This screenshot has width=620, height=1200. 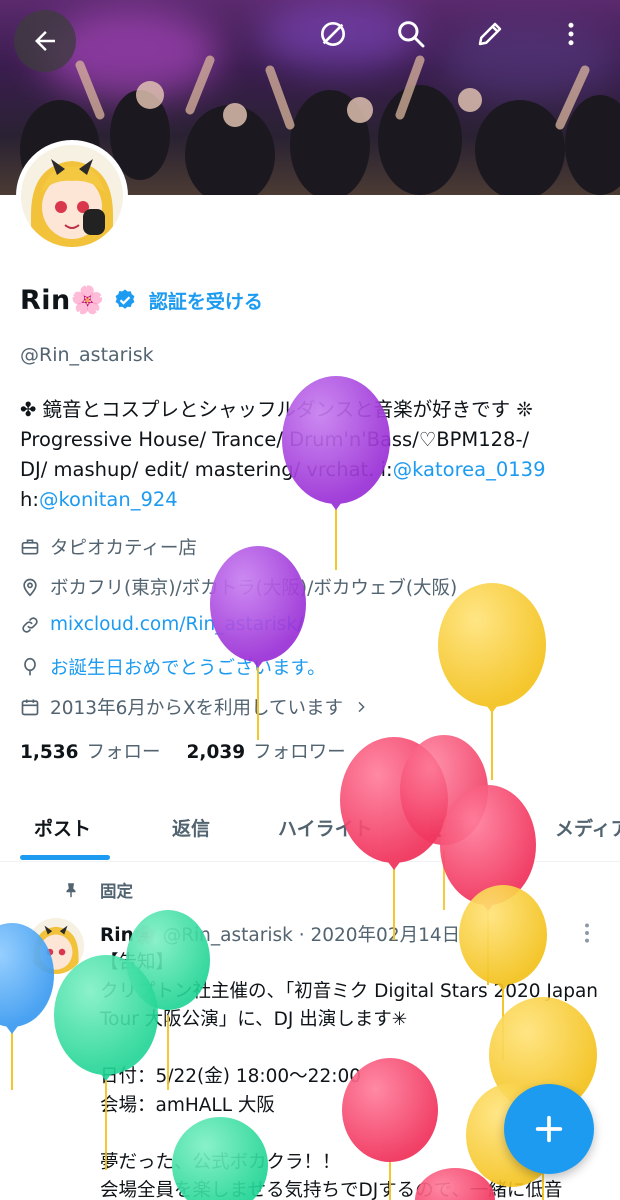 I want to click on verified-badge-icon, so click(x=125, y=299).